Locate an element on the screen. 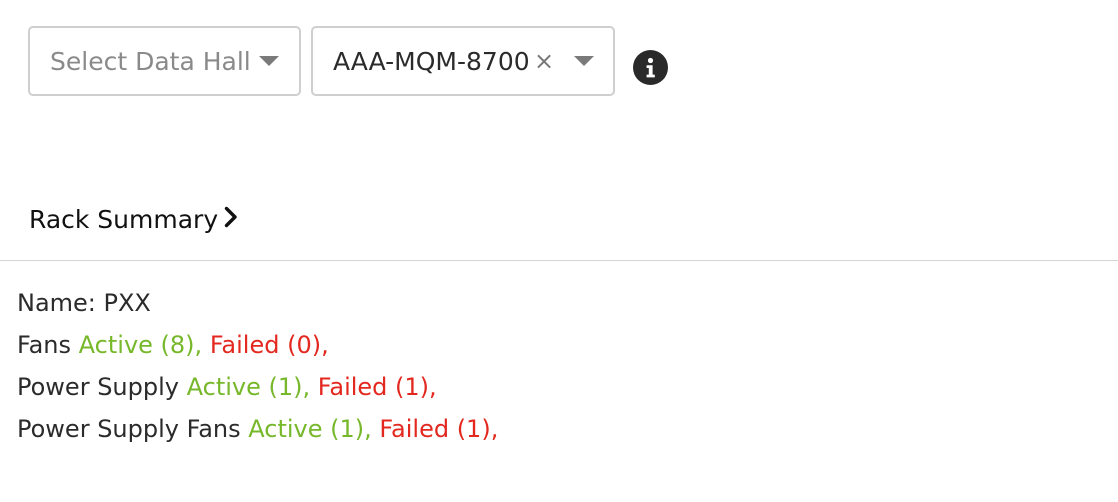 The width and height of the screenshot is (1118, 502). summary-name: Name: PXX is located at coordinates (257, 303).